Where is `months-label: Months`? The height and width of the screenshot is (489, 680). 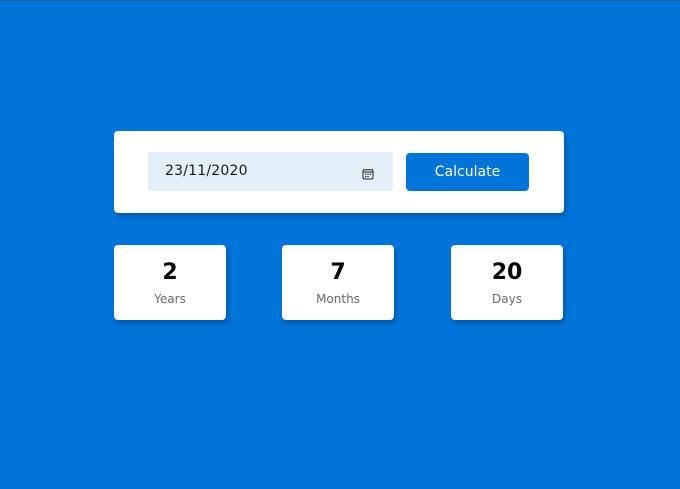
months-label: Months is located at coordinates (338, 299).